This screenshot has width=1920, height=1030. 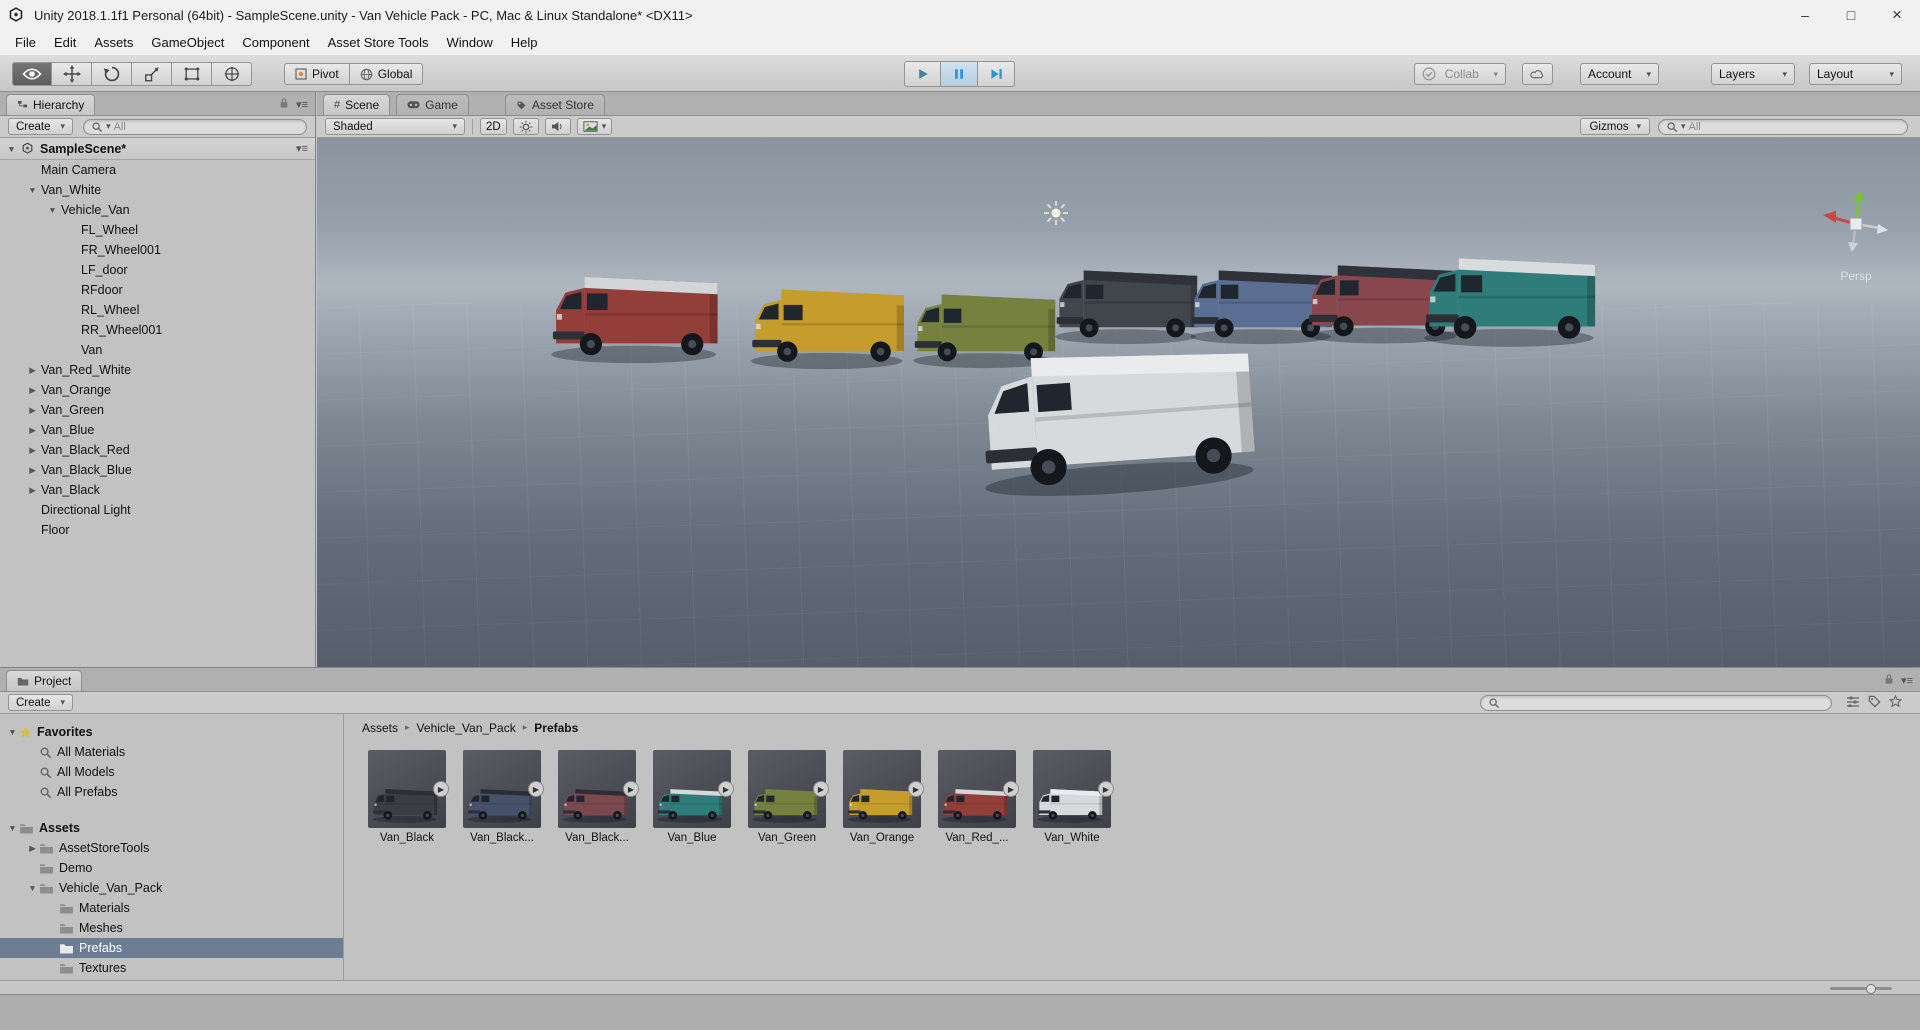 What do you see at coordinates (157, 350) in the screenshot?
I see `hierarchy-item-van: Van` at bounding box center [157, 350].